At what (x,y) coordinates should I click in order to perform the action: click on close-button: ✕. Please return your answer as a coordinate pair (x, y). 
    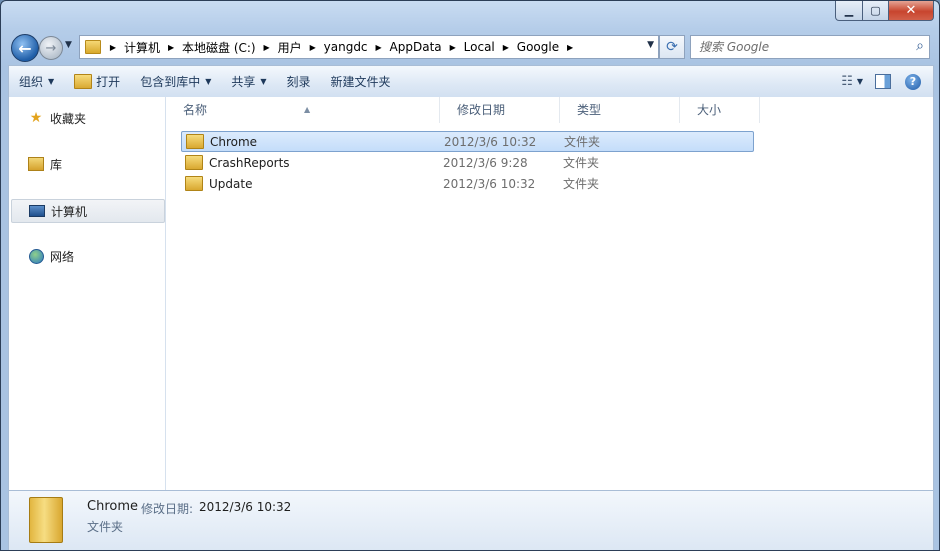
    Looking at the image, I should click on (911, 11).